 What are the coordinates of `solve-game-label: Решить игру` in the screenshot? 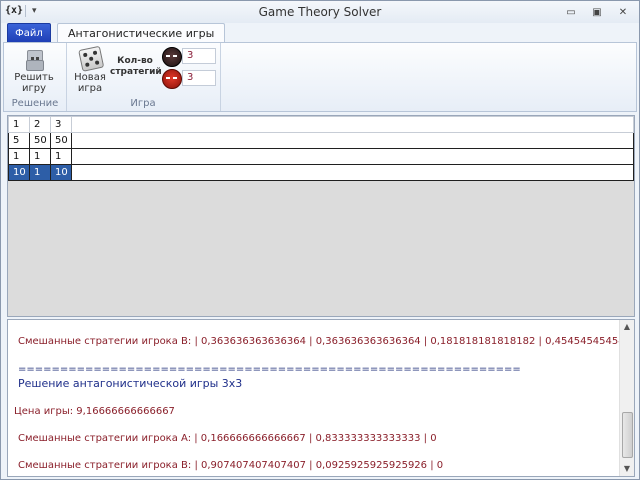 It's located at (34, 83).